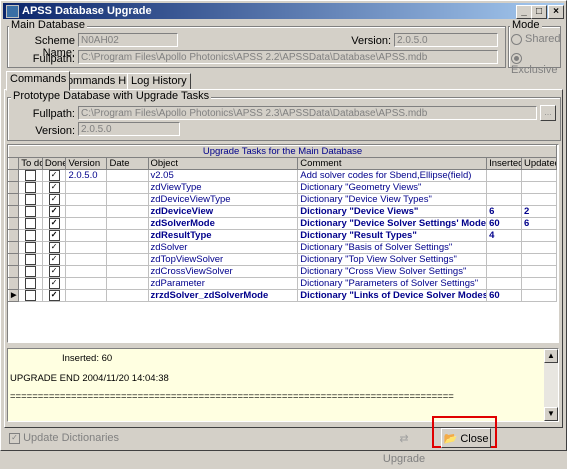  I want to click on upgrade-icon: ⇄, so click(404, 439).